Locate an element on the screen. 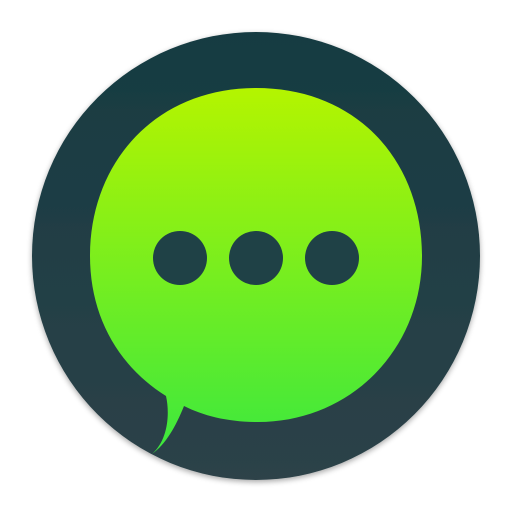  typing-dot-left-icon is located at coordinates (180, 258).